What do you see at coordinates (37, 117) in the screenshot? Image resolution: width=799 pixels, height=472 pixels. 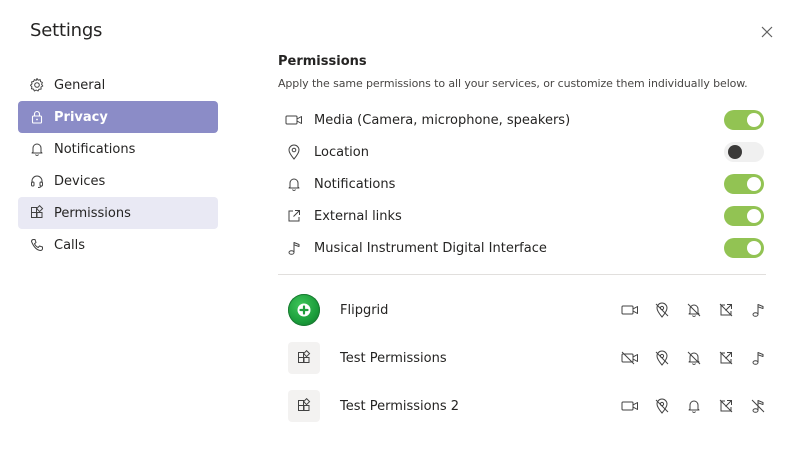 I see `lock-icon` at bounding box center [37, 117].